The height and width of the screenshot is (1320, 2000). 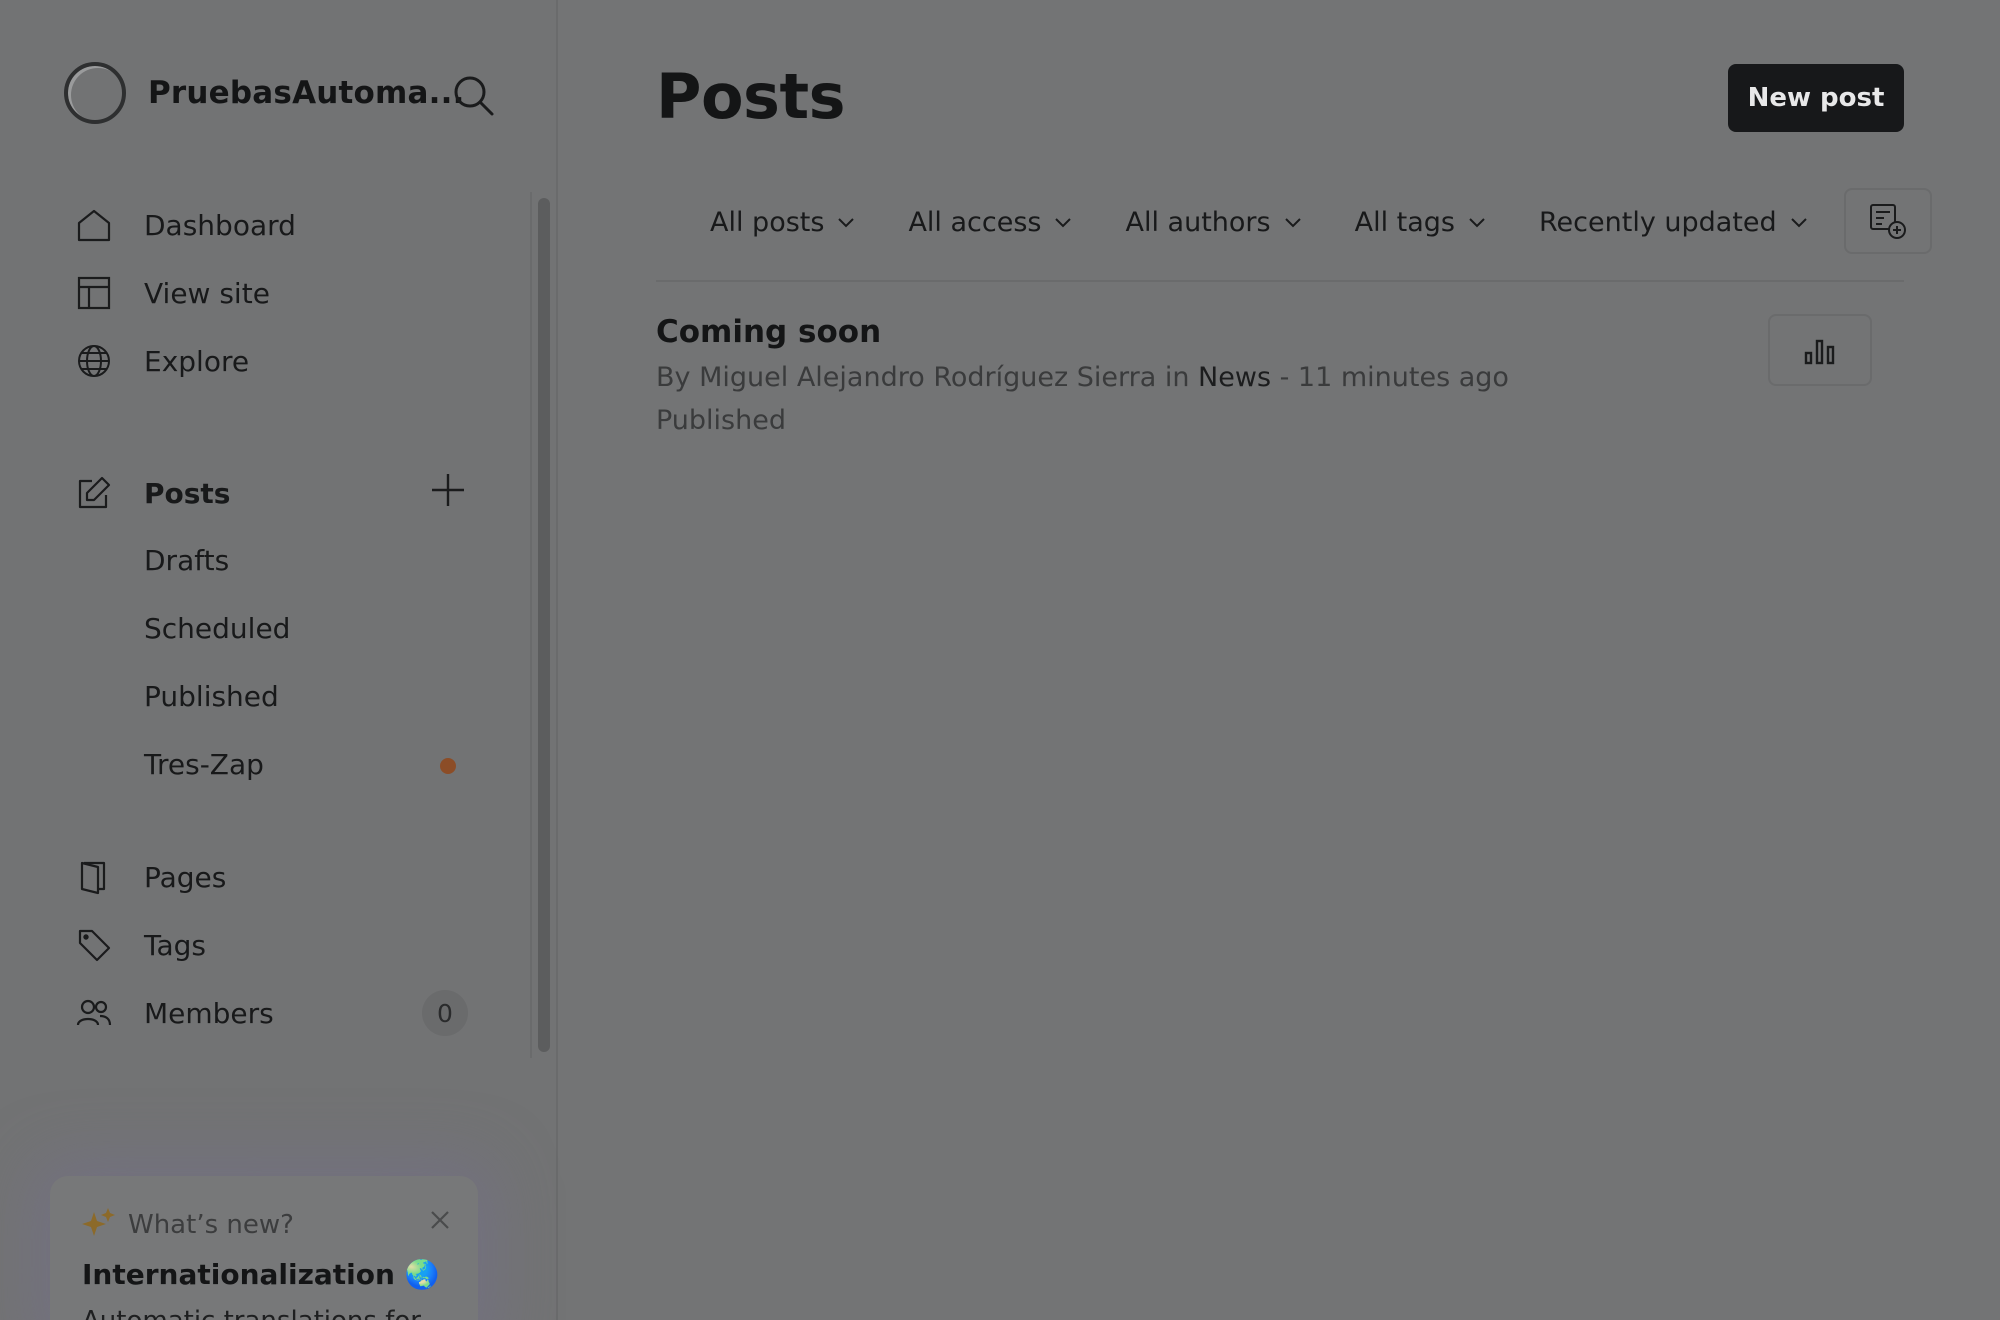 I want to click on post-analytics-button, so click(x=1820, y=350).